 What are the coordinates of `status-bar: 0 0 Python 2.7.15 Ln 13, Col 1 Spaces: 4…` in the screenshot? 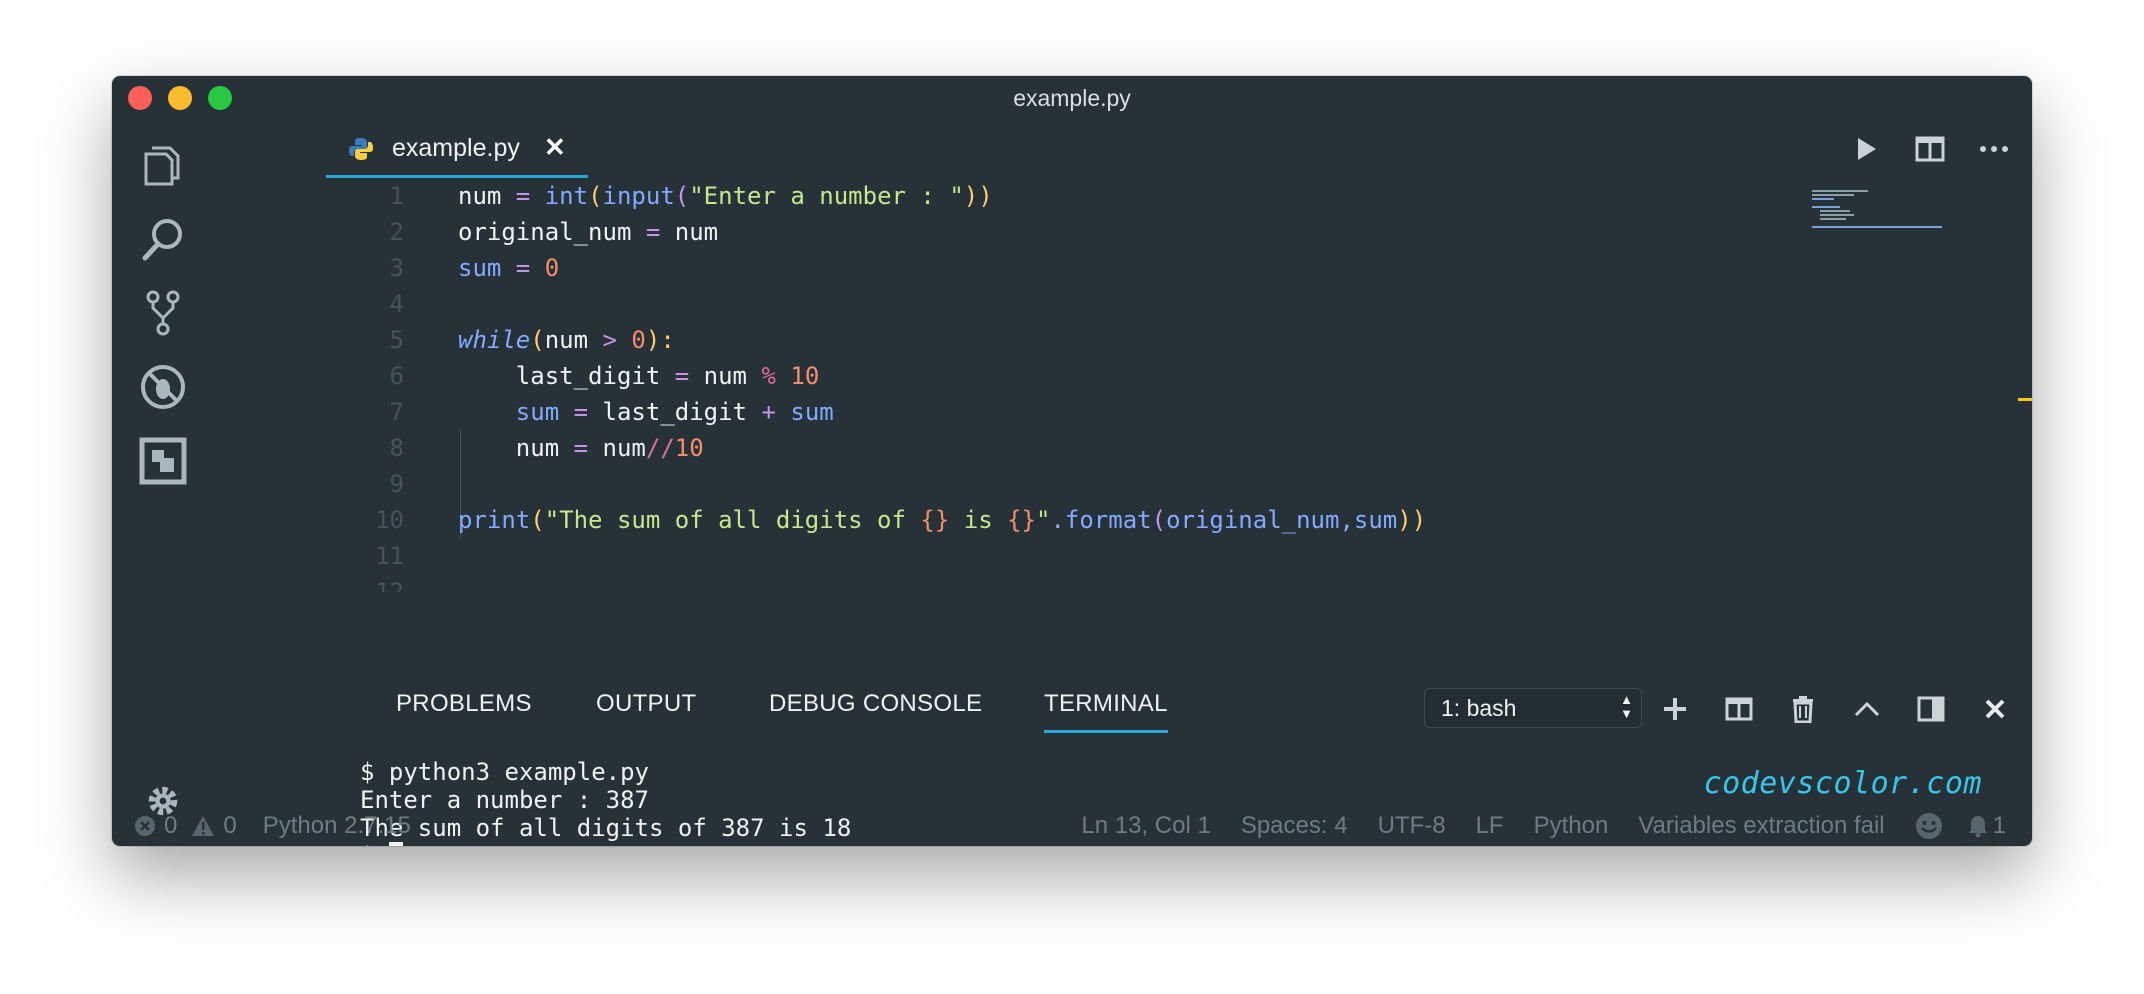 It's located at (1072, 826).